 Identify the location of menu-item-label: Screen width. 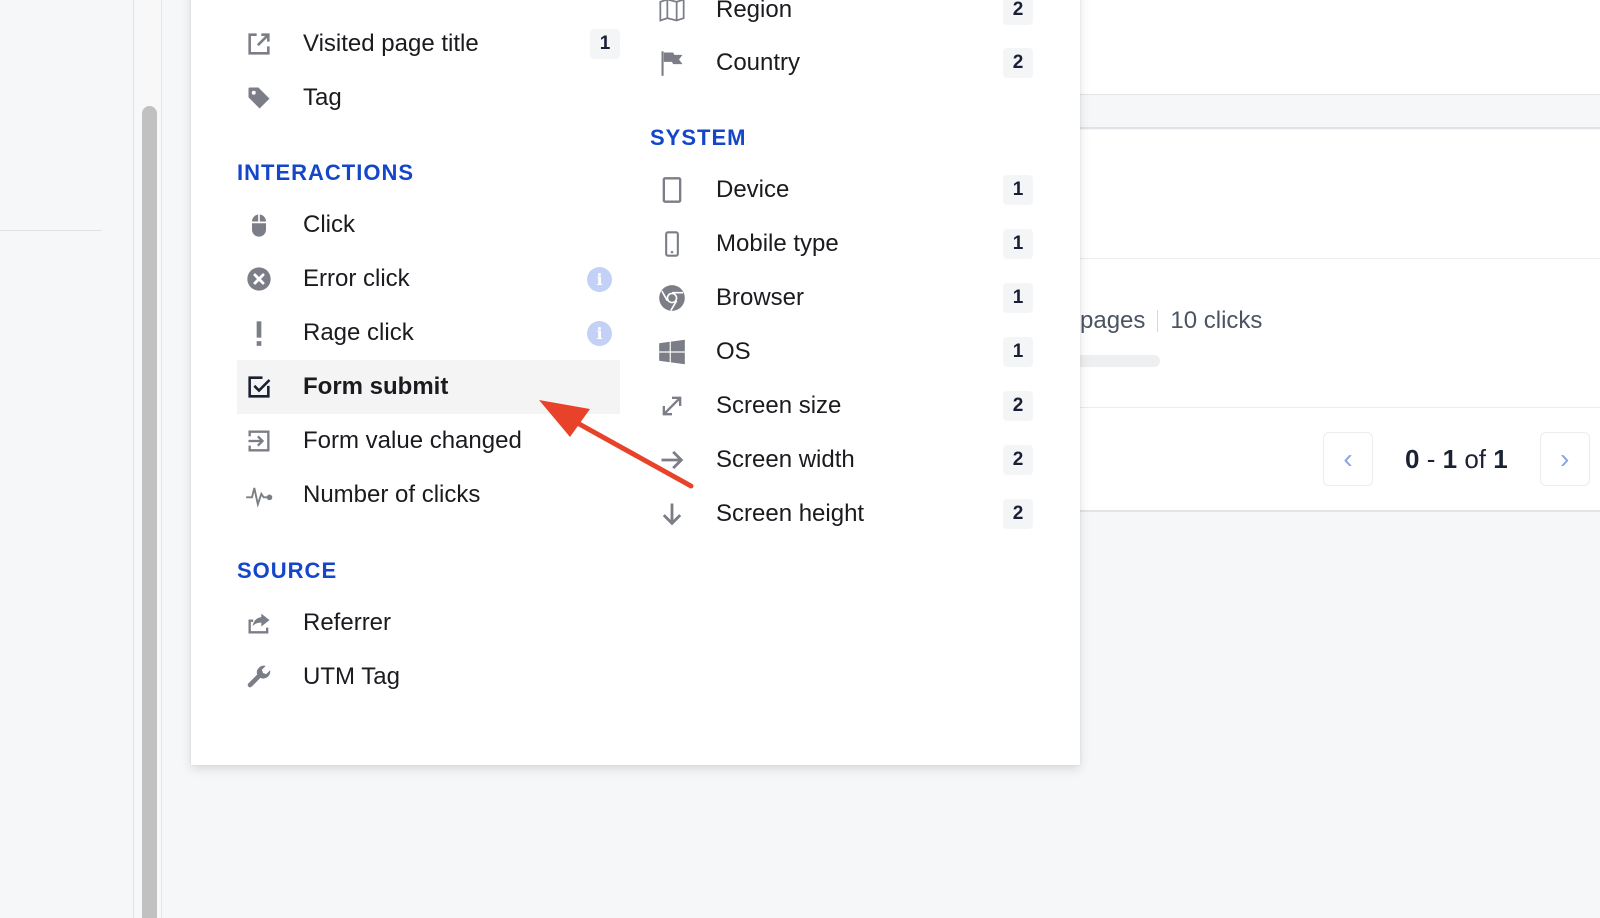
(785, 459).